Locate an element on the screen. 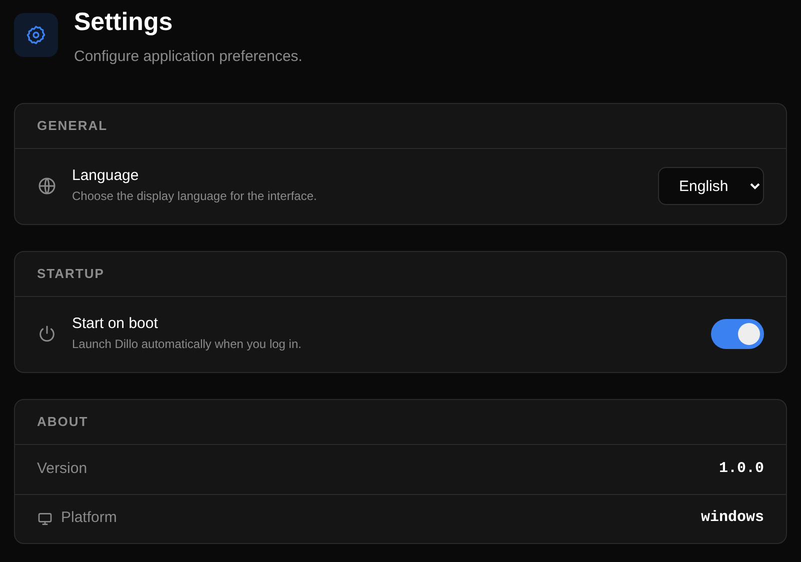  page-title: Settings is located at coordinates (124, 22).